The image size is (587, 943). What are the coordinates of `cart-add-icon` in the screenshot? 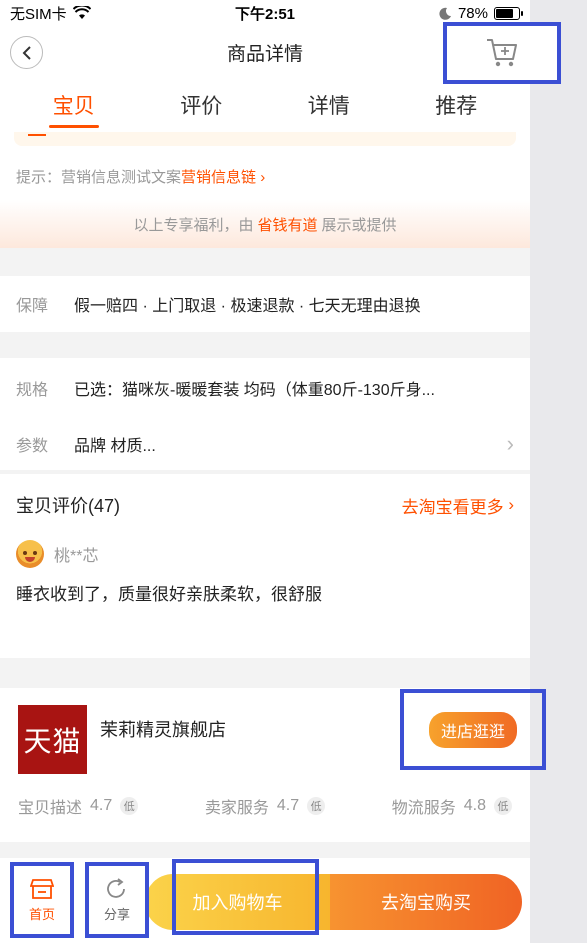 It's located at (502, 53).